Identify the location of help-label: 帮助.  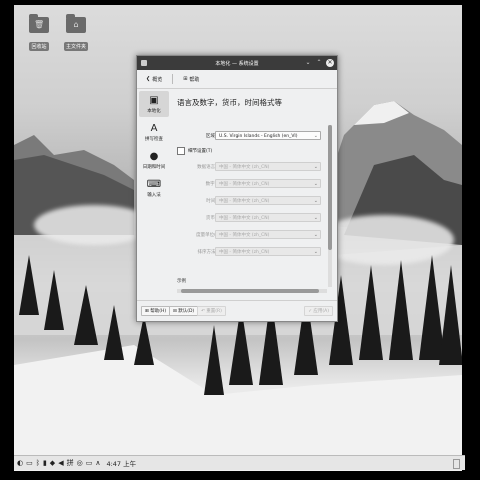
(194, 79).